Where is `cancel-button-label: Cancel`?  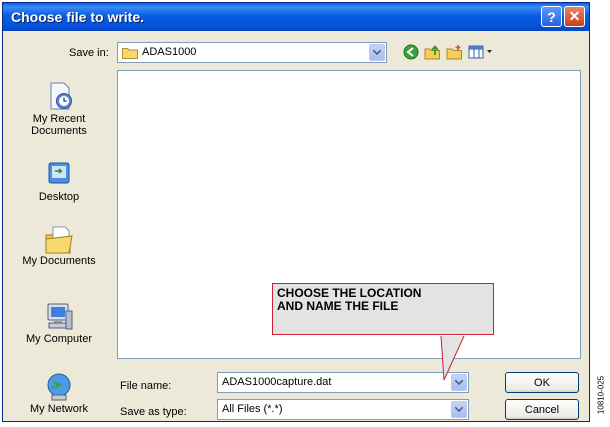 cancel-button-label: Cancel is located at coordinates (542, 409).